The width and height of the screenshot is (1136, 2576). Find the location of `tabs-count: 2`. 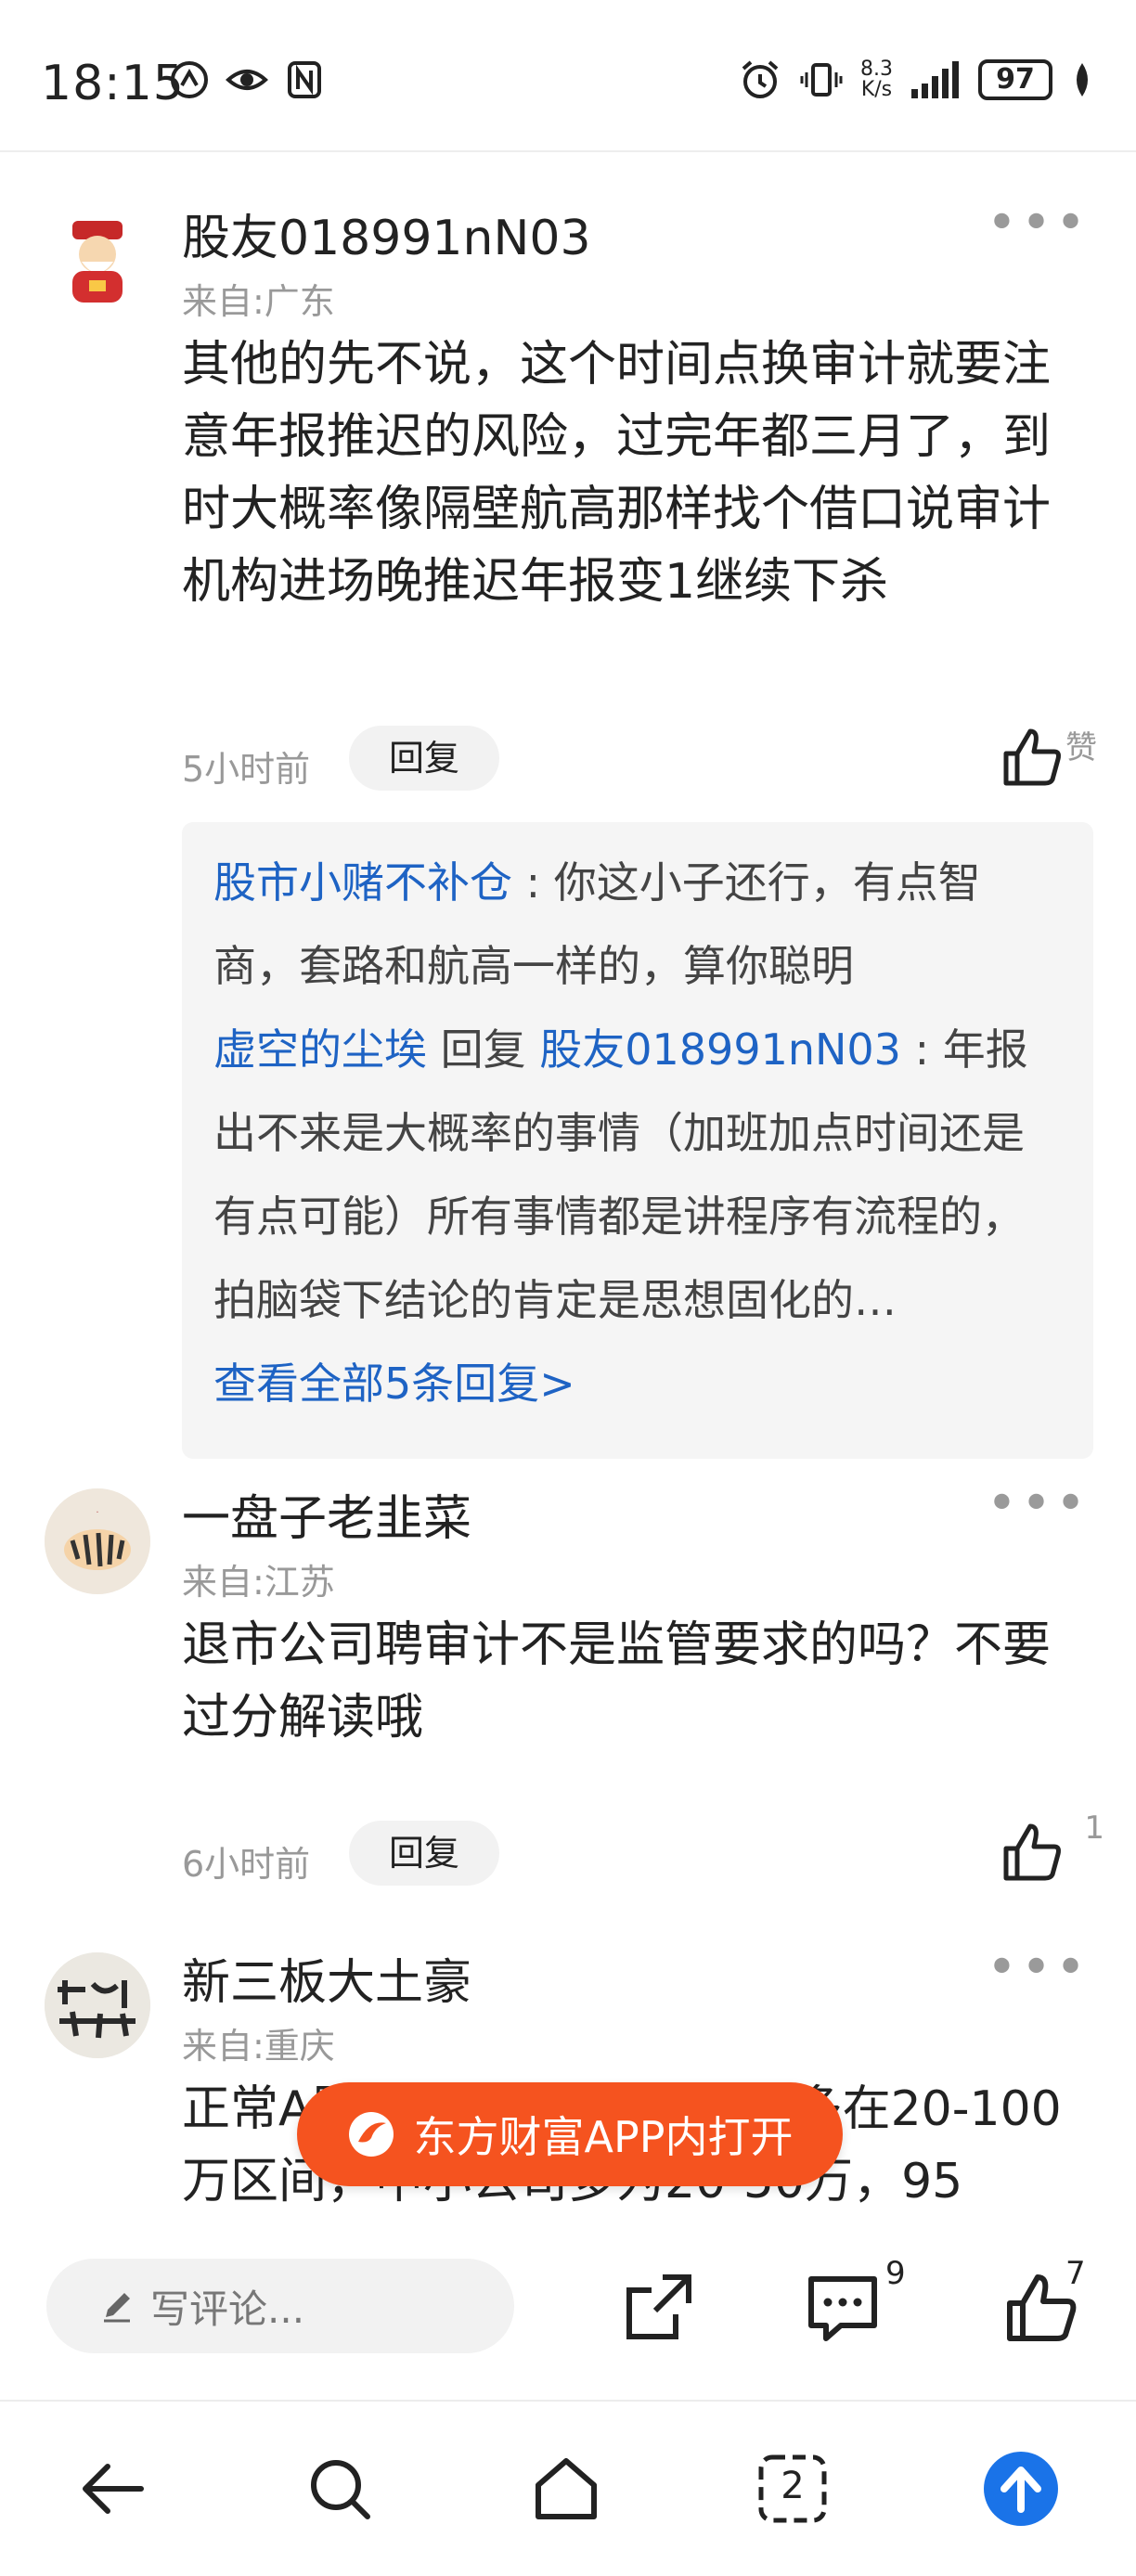

tabs-count: 2 is located at coordinates (793, 2486).